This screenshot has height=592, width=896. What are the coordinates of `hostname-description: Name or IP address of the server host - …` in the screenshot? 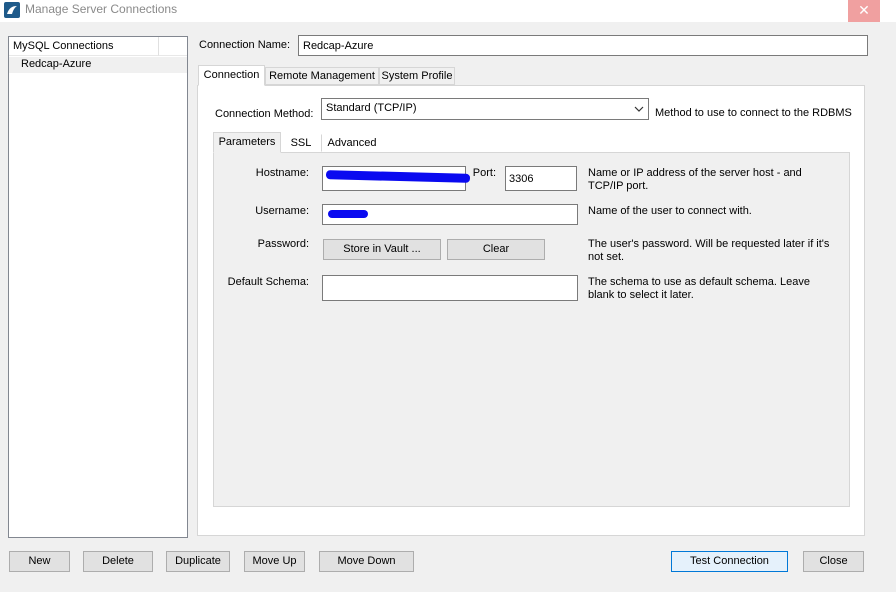 It's located at (695, 179).